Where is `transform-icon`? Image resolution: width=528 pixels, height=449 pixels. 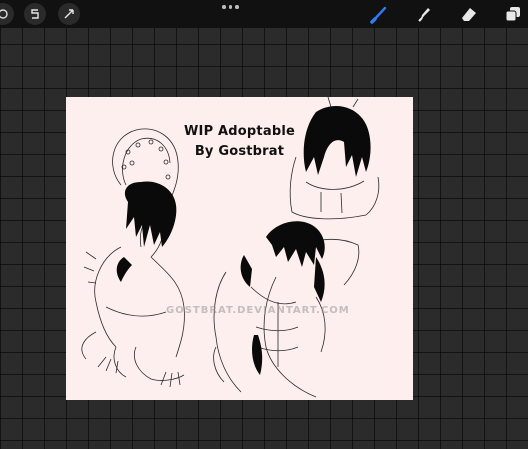
transform-icon is located at coordinates (69, 14).